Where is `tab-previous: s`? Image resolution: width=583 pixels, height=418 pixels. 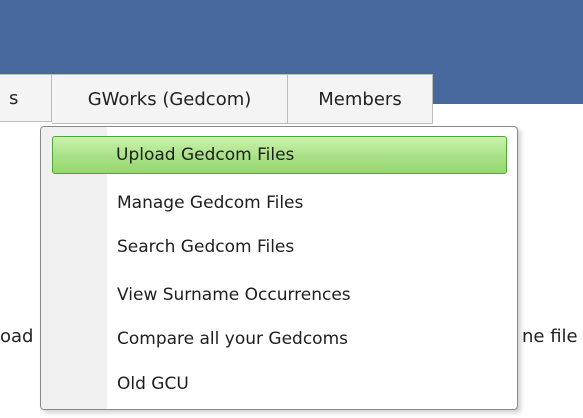 tab-previous: s is located at coordinates (26, 98).